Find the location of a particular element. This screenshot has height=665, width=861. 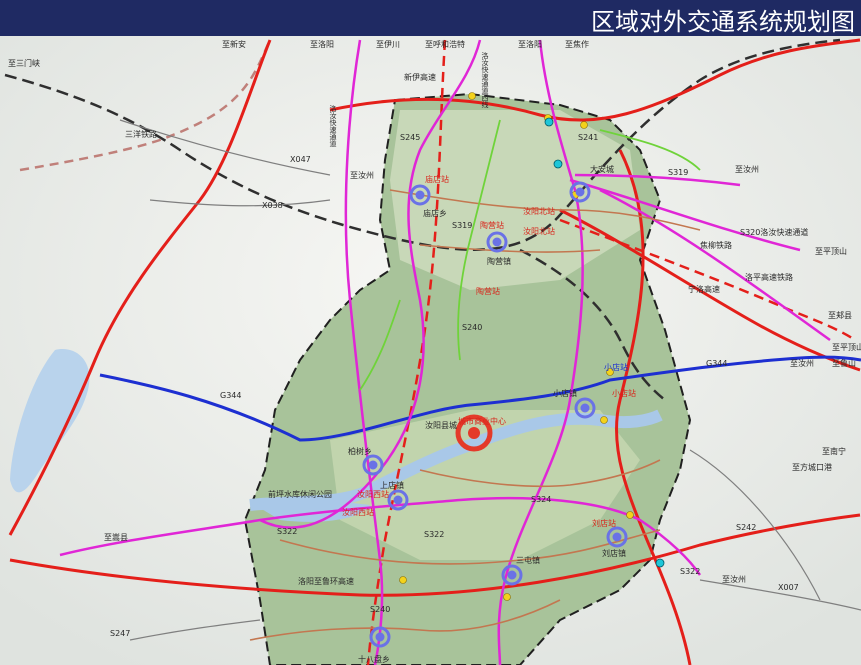

label-s322: S322 is located at coordinates (434, 534).